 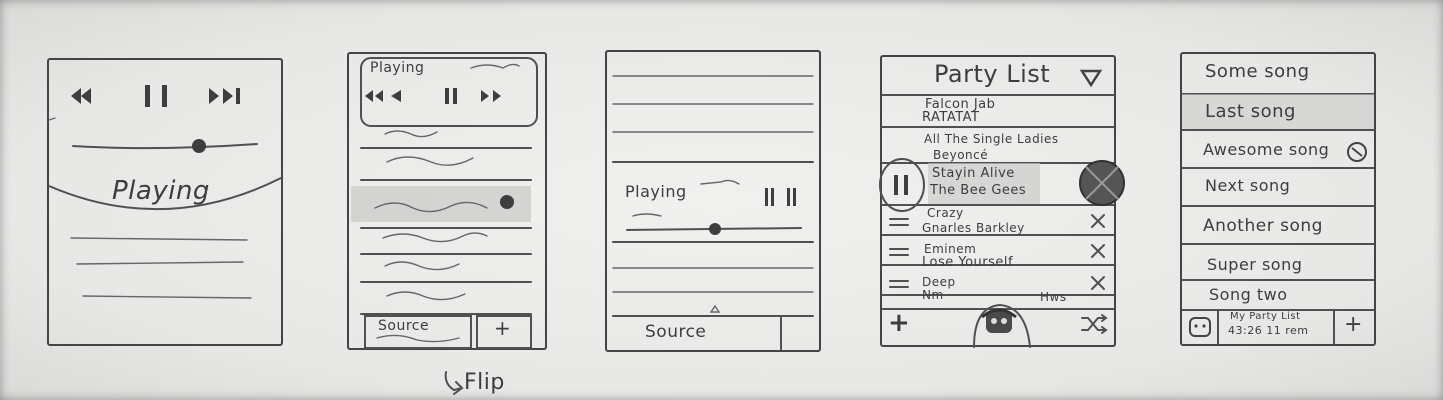 What do you see at coordinates (1266, 149) in the screenshot?
I see `song-list-item-3: Awesome song` at bounding box center [1266, 149].